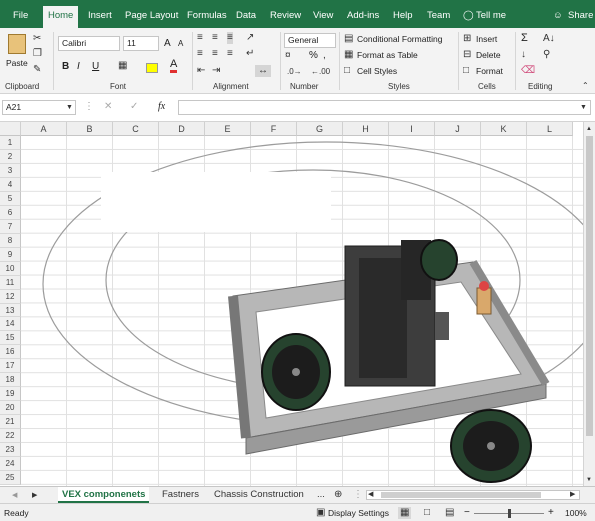  Describe the element at coordinates (14, 496) in the screenshot. I see `prev-sheet-icon: ◀` at that location.